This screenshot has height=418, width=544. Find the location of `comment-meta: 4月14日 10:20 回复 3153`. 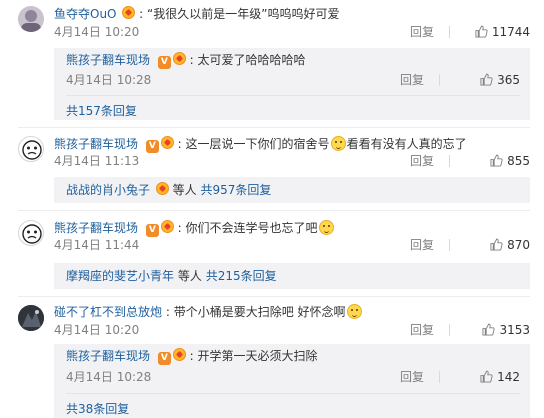

comment-meta: 4月14日 10:20 回复 3153 is located at coordinates (292, 330).